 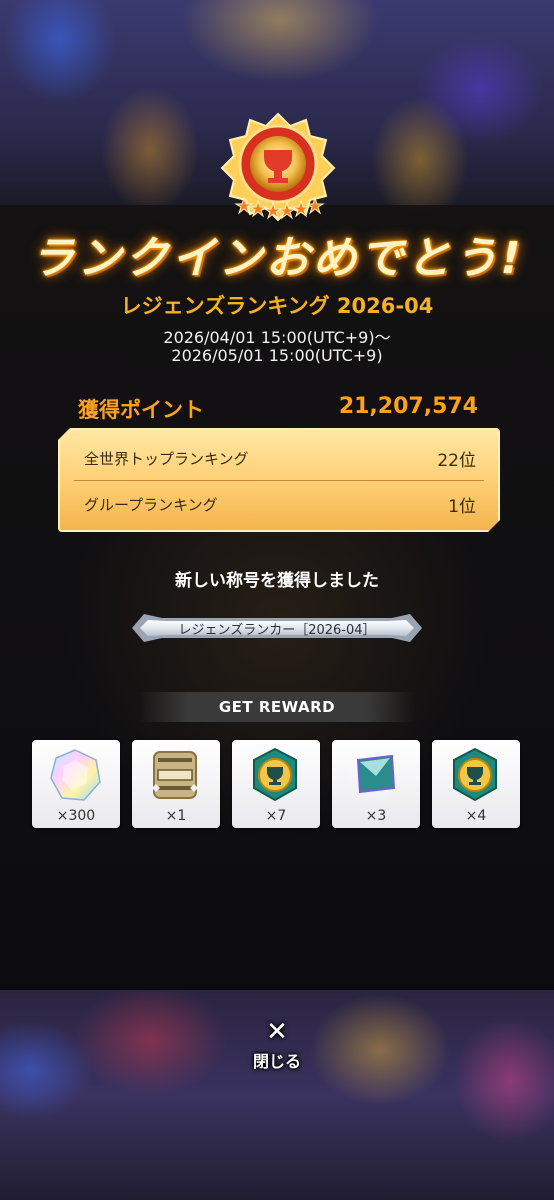 I want to click on period-start: 2026/04/01 15:00(UTC+9)〜, so click(x=277, y=337).